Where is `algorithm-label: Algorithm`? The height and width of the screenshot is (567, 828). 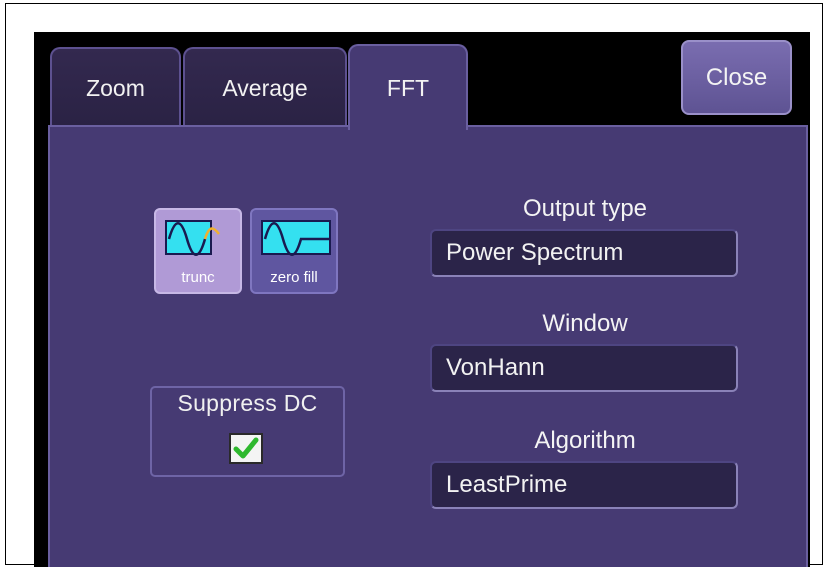
algorithm-label: Algorithm is located at coordinates (585, 440).